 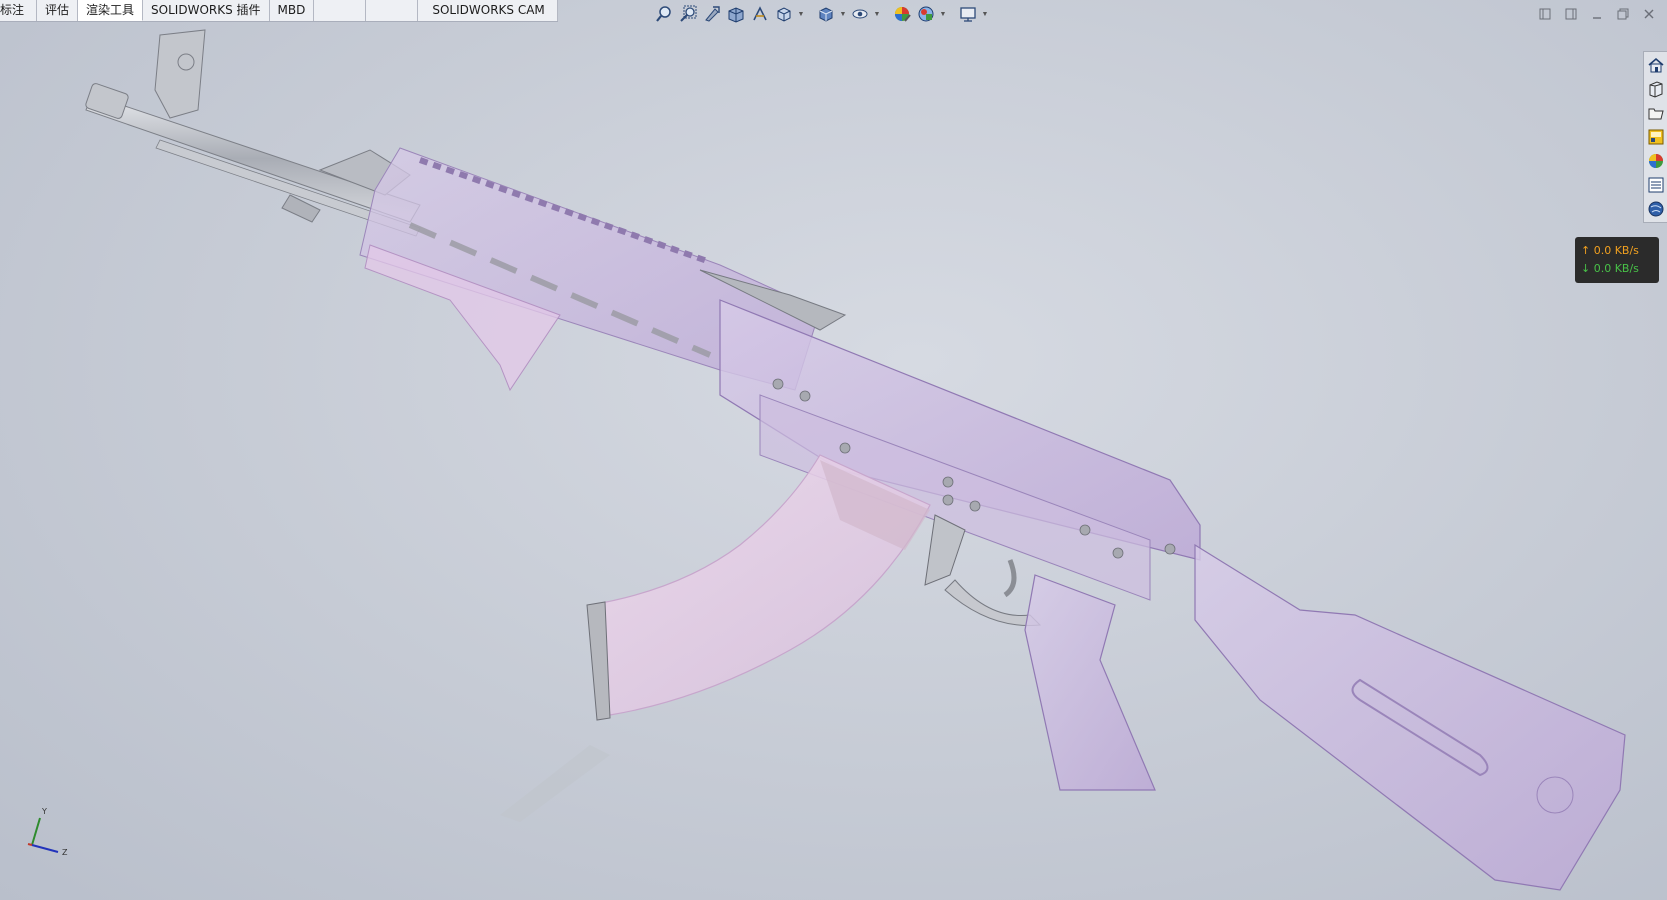 I want to click on coordinate-triad: Y Z, so click(x=47, y=832).